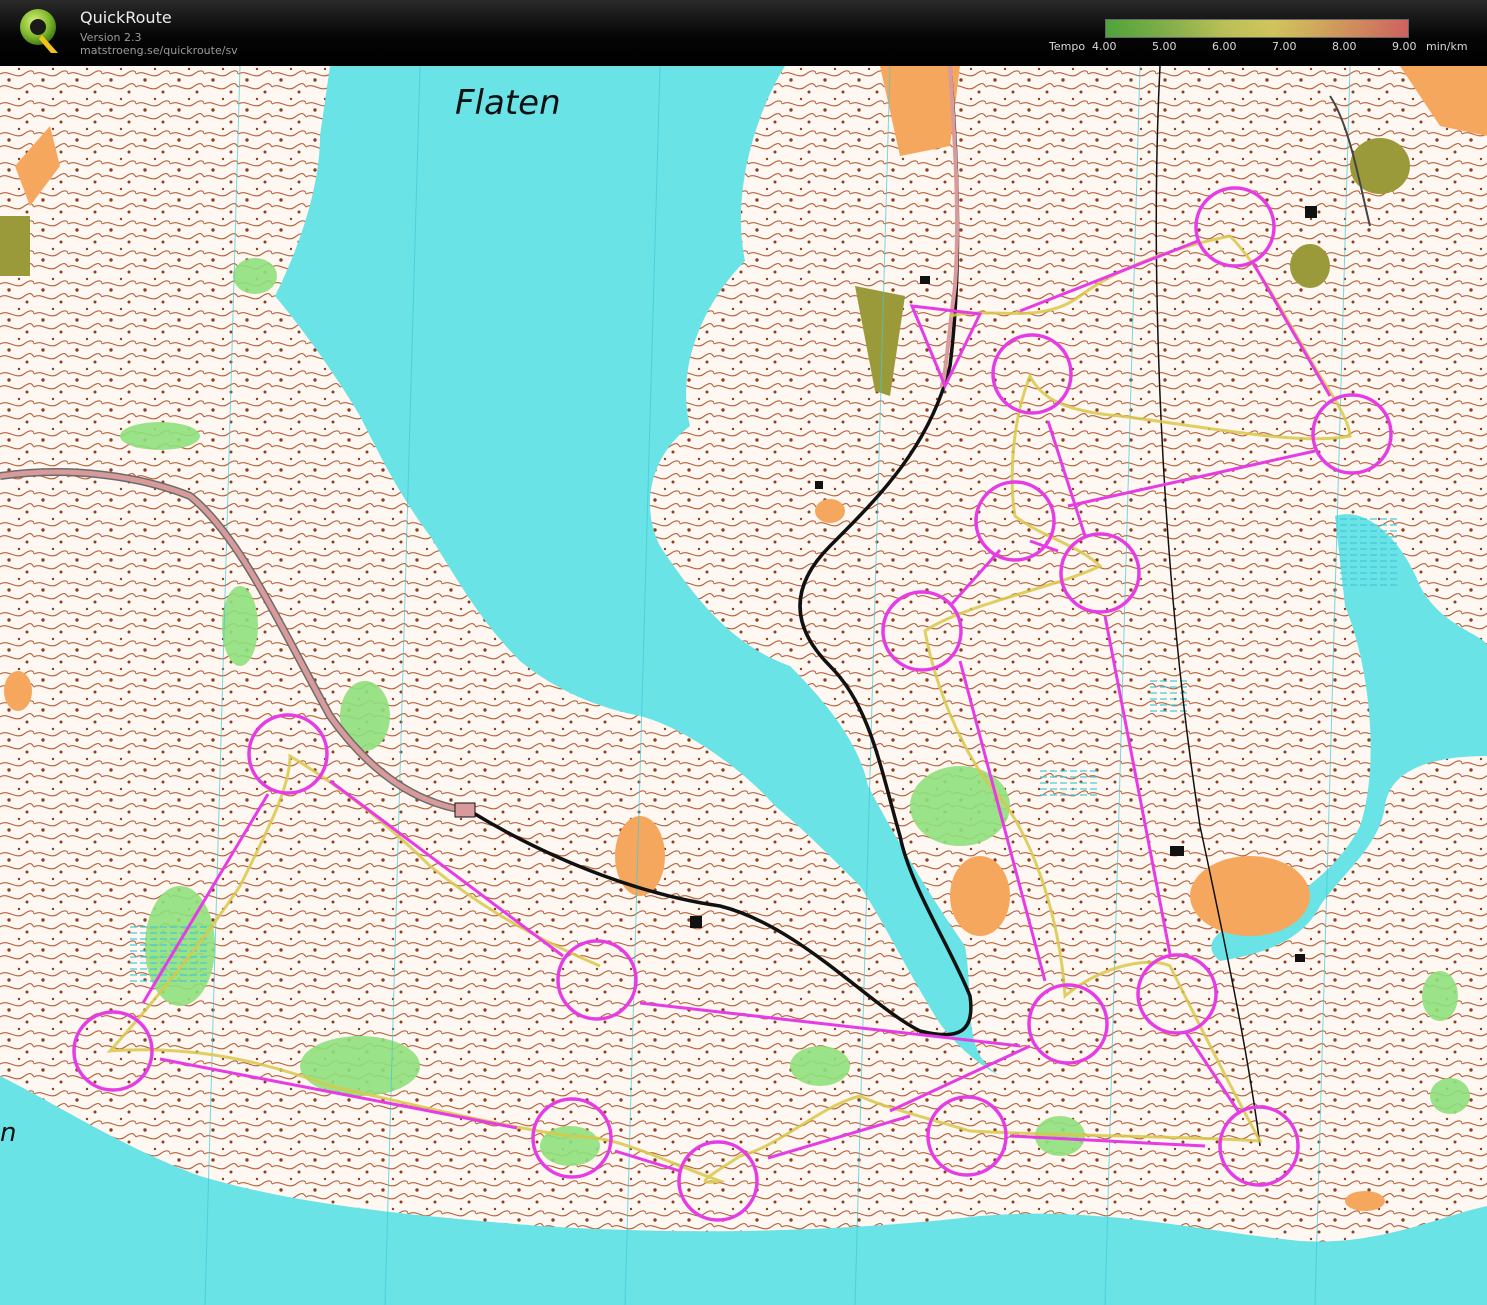 The height and width of the screenshot is (1305, 1487). Describe the element at coordinates (126, 17) in the screenshot. I see `app-title: QuickRoute` at that location.